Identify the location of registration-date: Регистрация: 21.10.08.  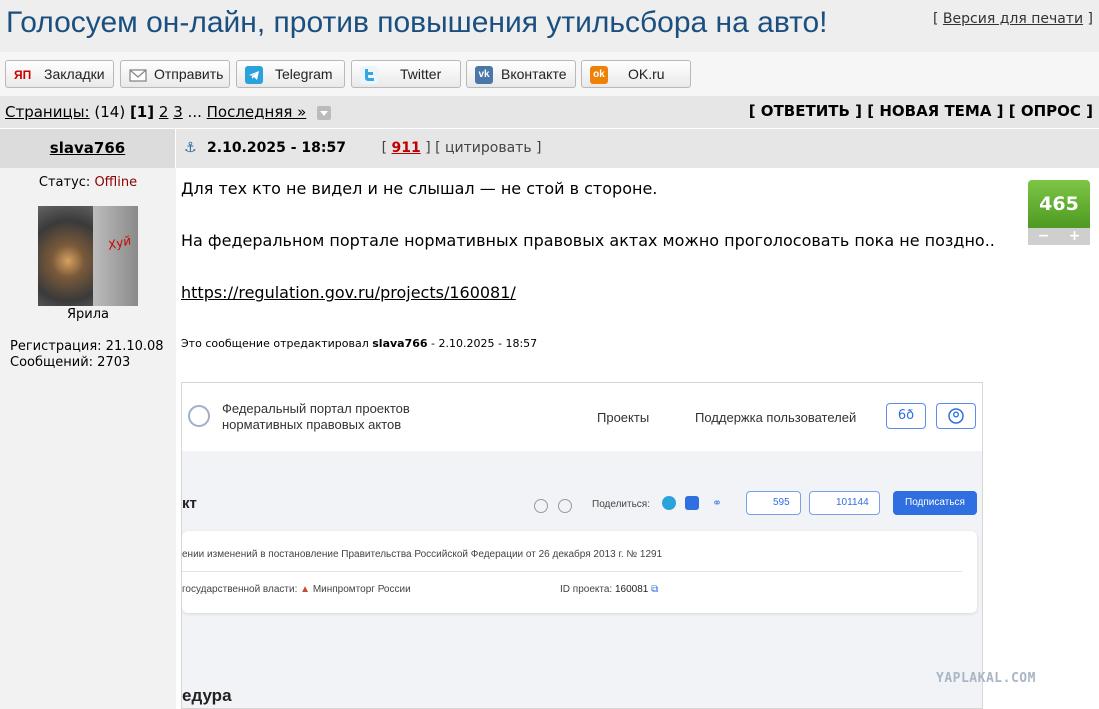
(87, 346).